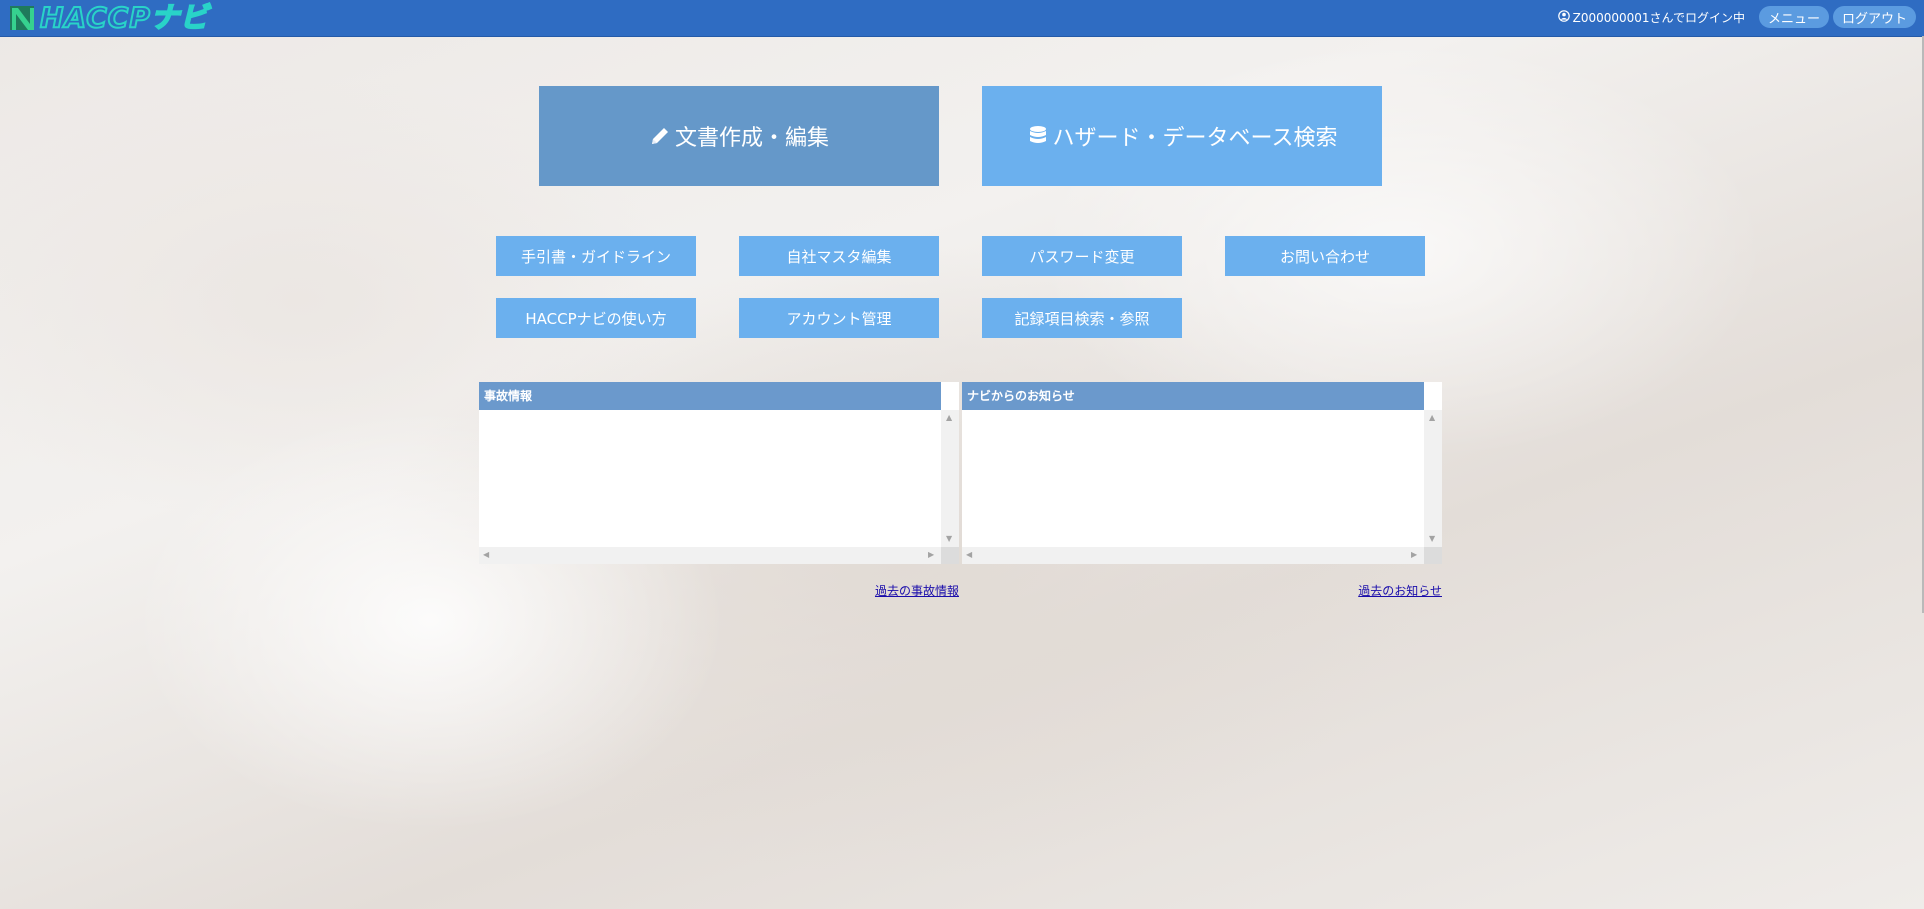 The width and height of the screenshot is (1924, 909). I want to click on top-header: HACCPナビ Z000000001さんでログイン中 メニュー ログアウト, so click(962, 18).